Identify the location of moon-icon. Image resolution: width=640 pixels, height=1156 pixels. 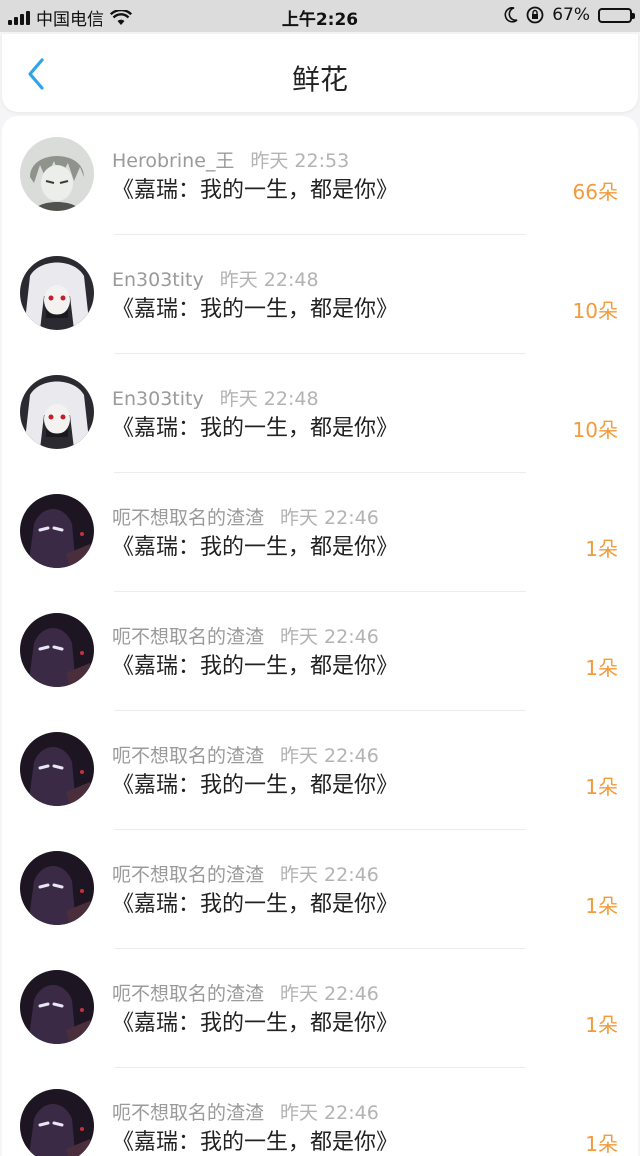
(511, 15).